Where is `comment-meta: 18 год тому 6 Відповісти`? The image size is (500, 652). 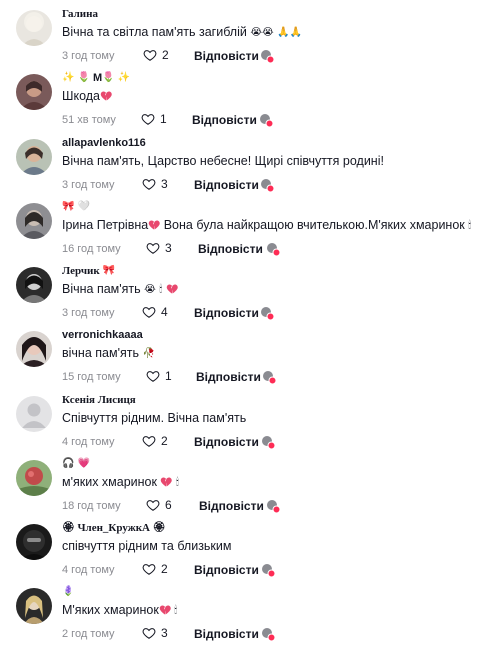
comment-meta: 18 год тому 6 Відповісти is located at coordinates (272, 506).